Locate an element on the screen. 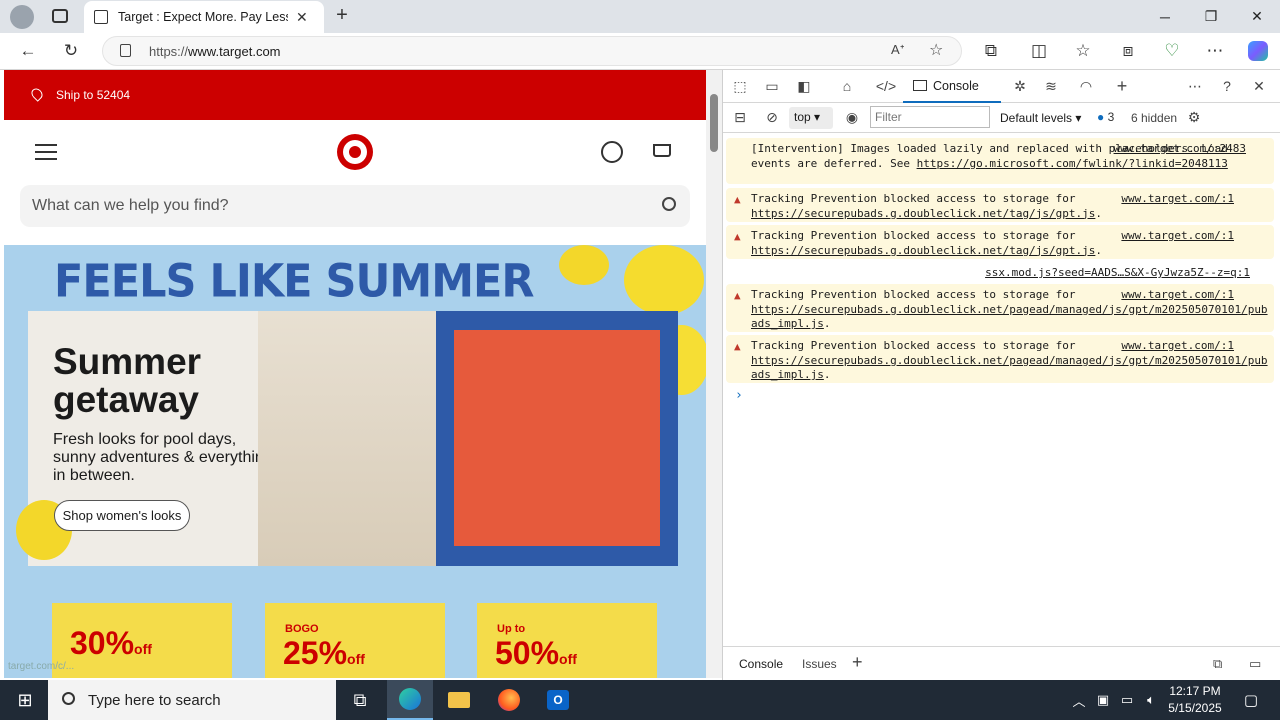 The width and height of the screenshot is (1280, 720). scrollbar-thumb is located at coordinates (714, 123).